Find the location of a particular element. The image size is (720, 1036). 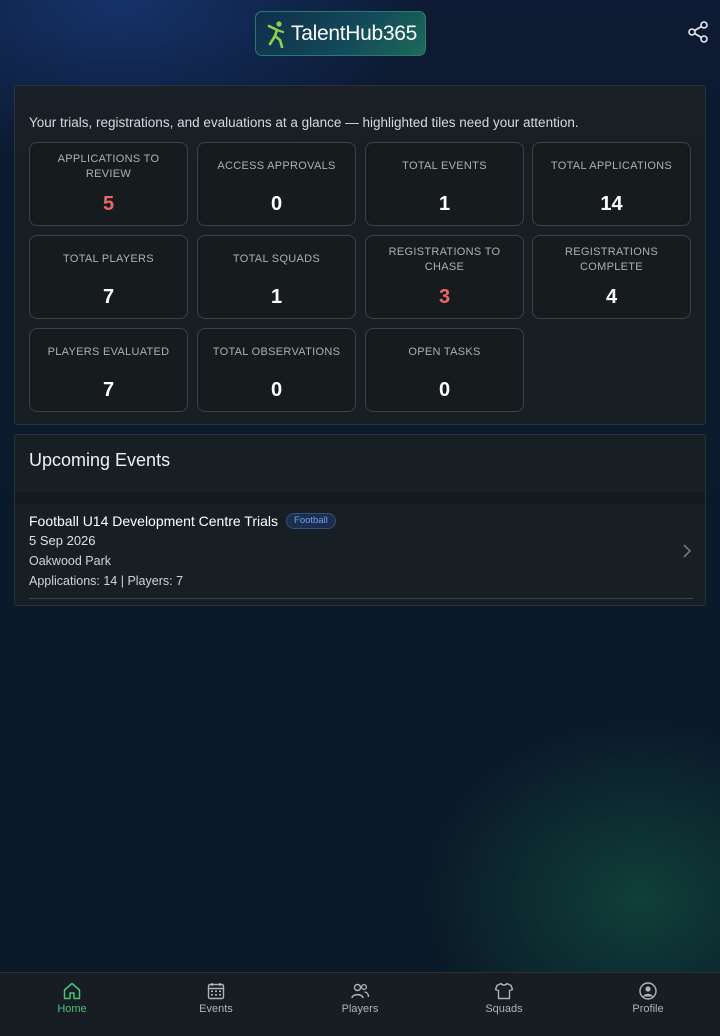

app-logo-text: TalentHub365 is located at coordinates (354, 33).